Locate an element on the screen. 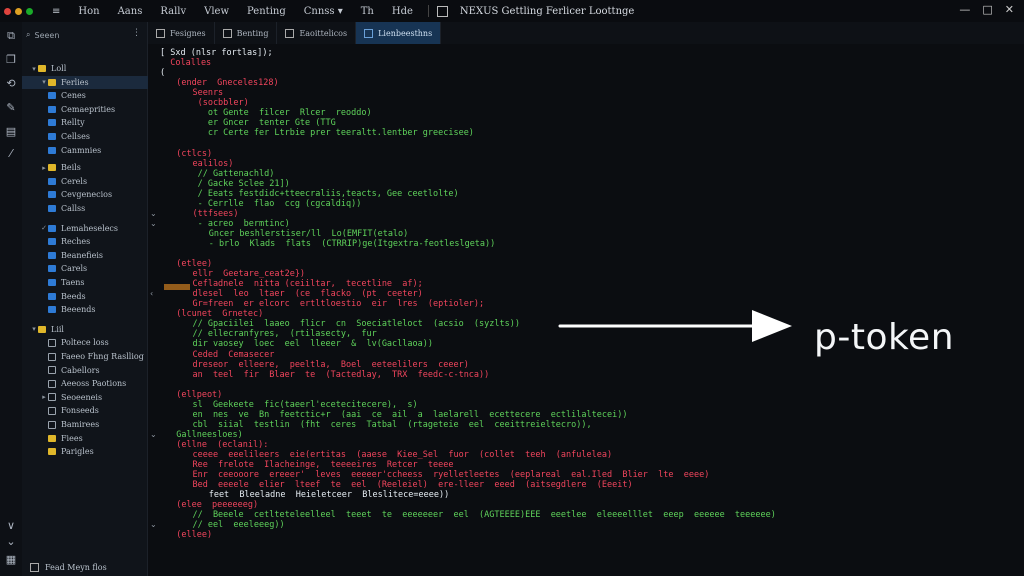  close-icon: ✕ is located at coordinates (1009, 10).